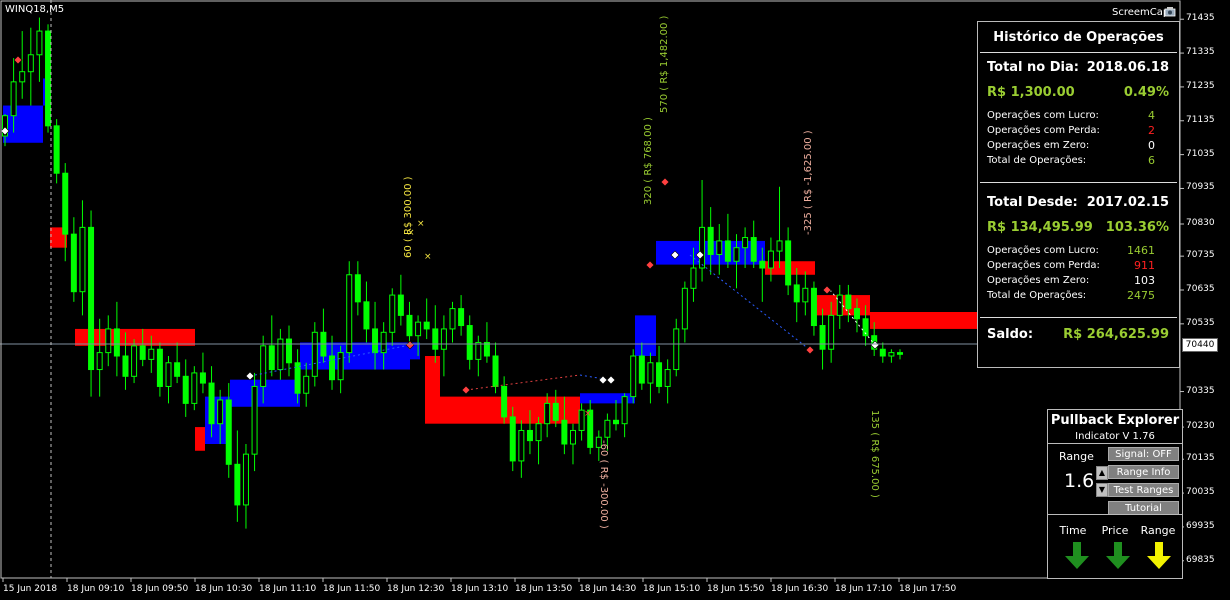 The height and width of the screenshot is (600, 1230). I want to click on tutorial-button: Tutorial, so click(1143, 508).